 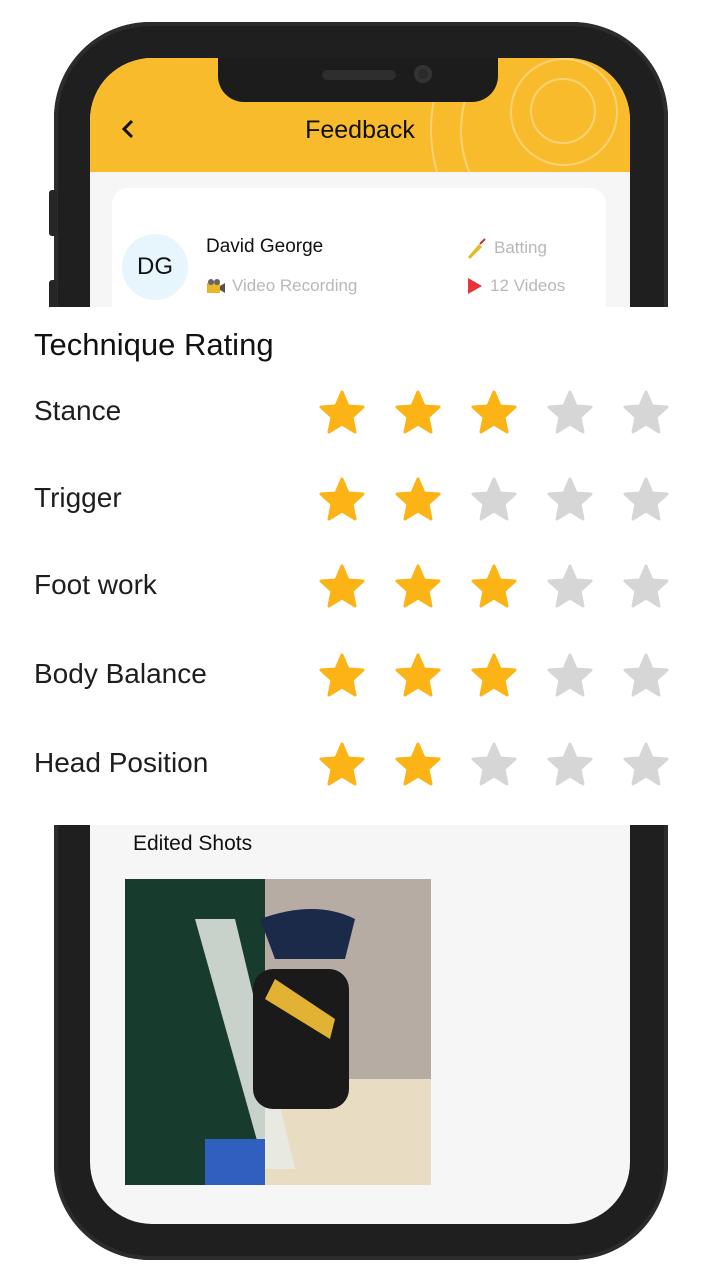 I want to click on rating-row: Trigger, so click(x=360, y=500).